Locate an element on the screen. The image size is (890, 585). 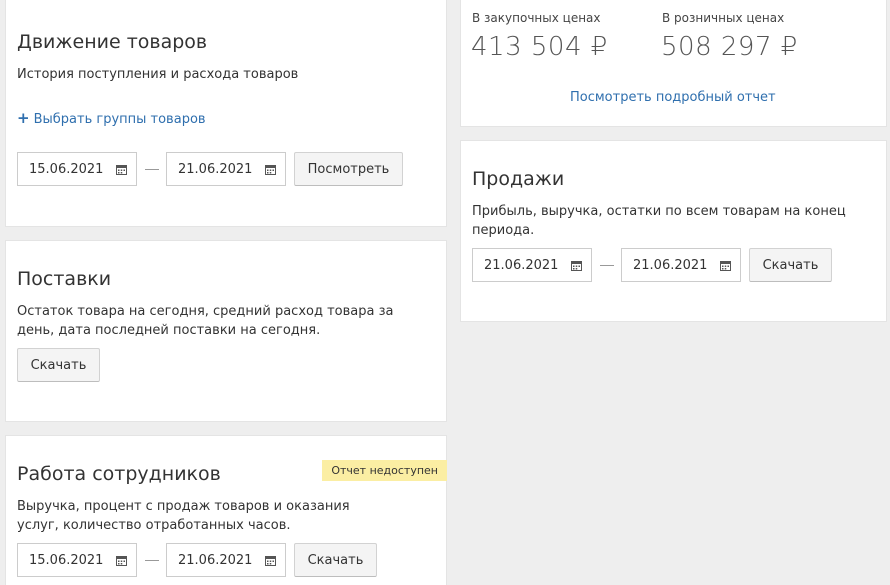
employees-date-to: 21.06.2021 is located at coordinates (226, 560).